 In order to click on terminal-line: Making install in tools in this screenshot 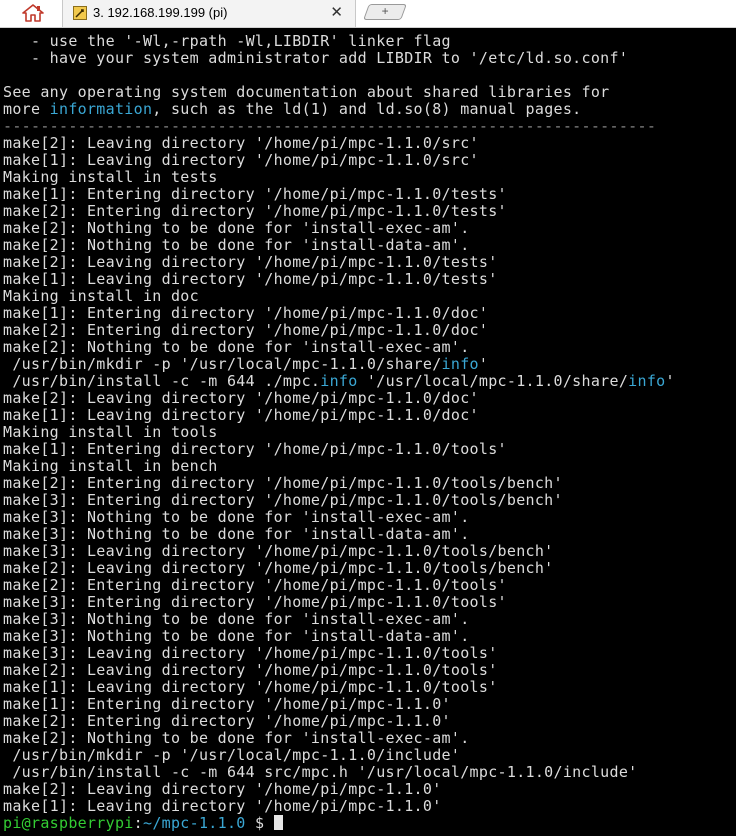, I will do `click(110, 432)`.